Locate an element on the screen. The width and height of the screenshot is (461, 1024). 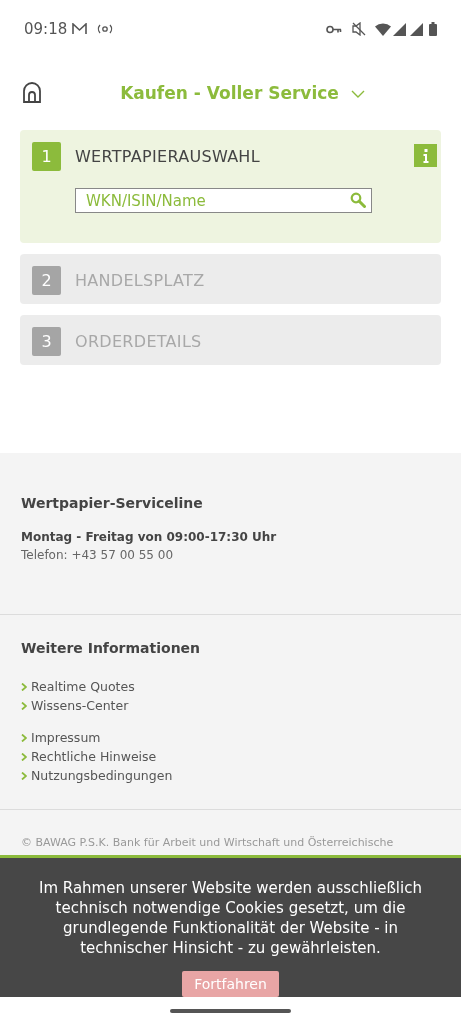
home-icon is located at coordinates (32, 93).